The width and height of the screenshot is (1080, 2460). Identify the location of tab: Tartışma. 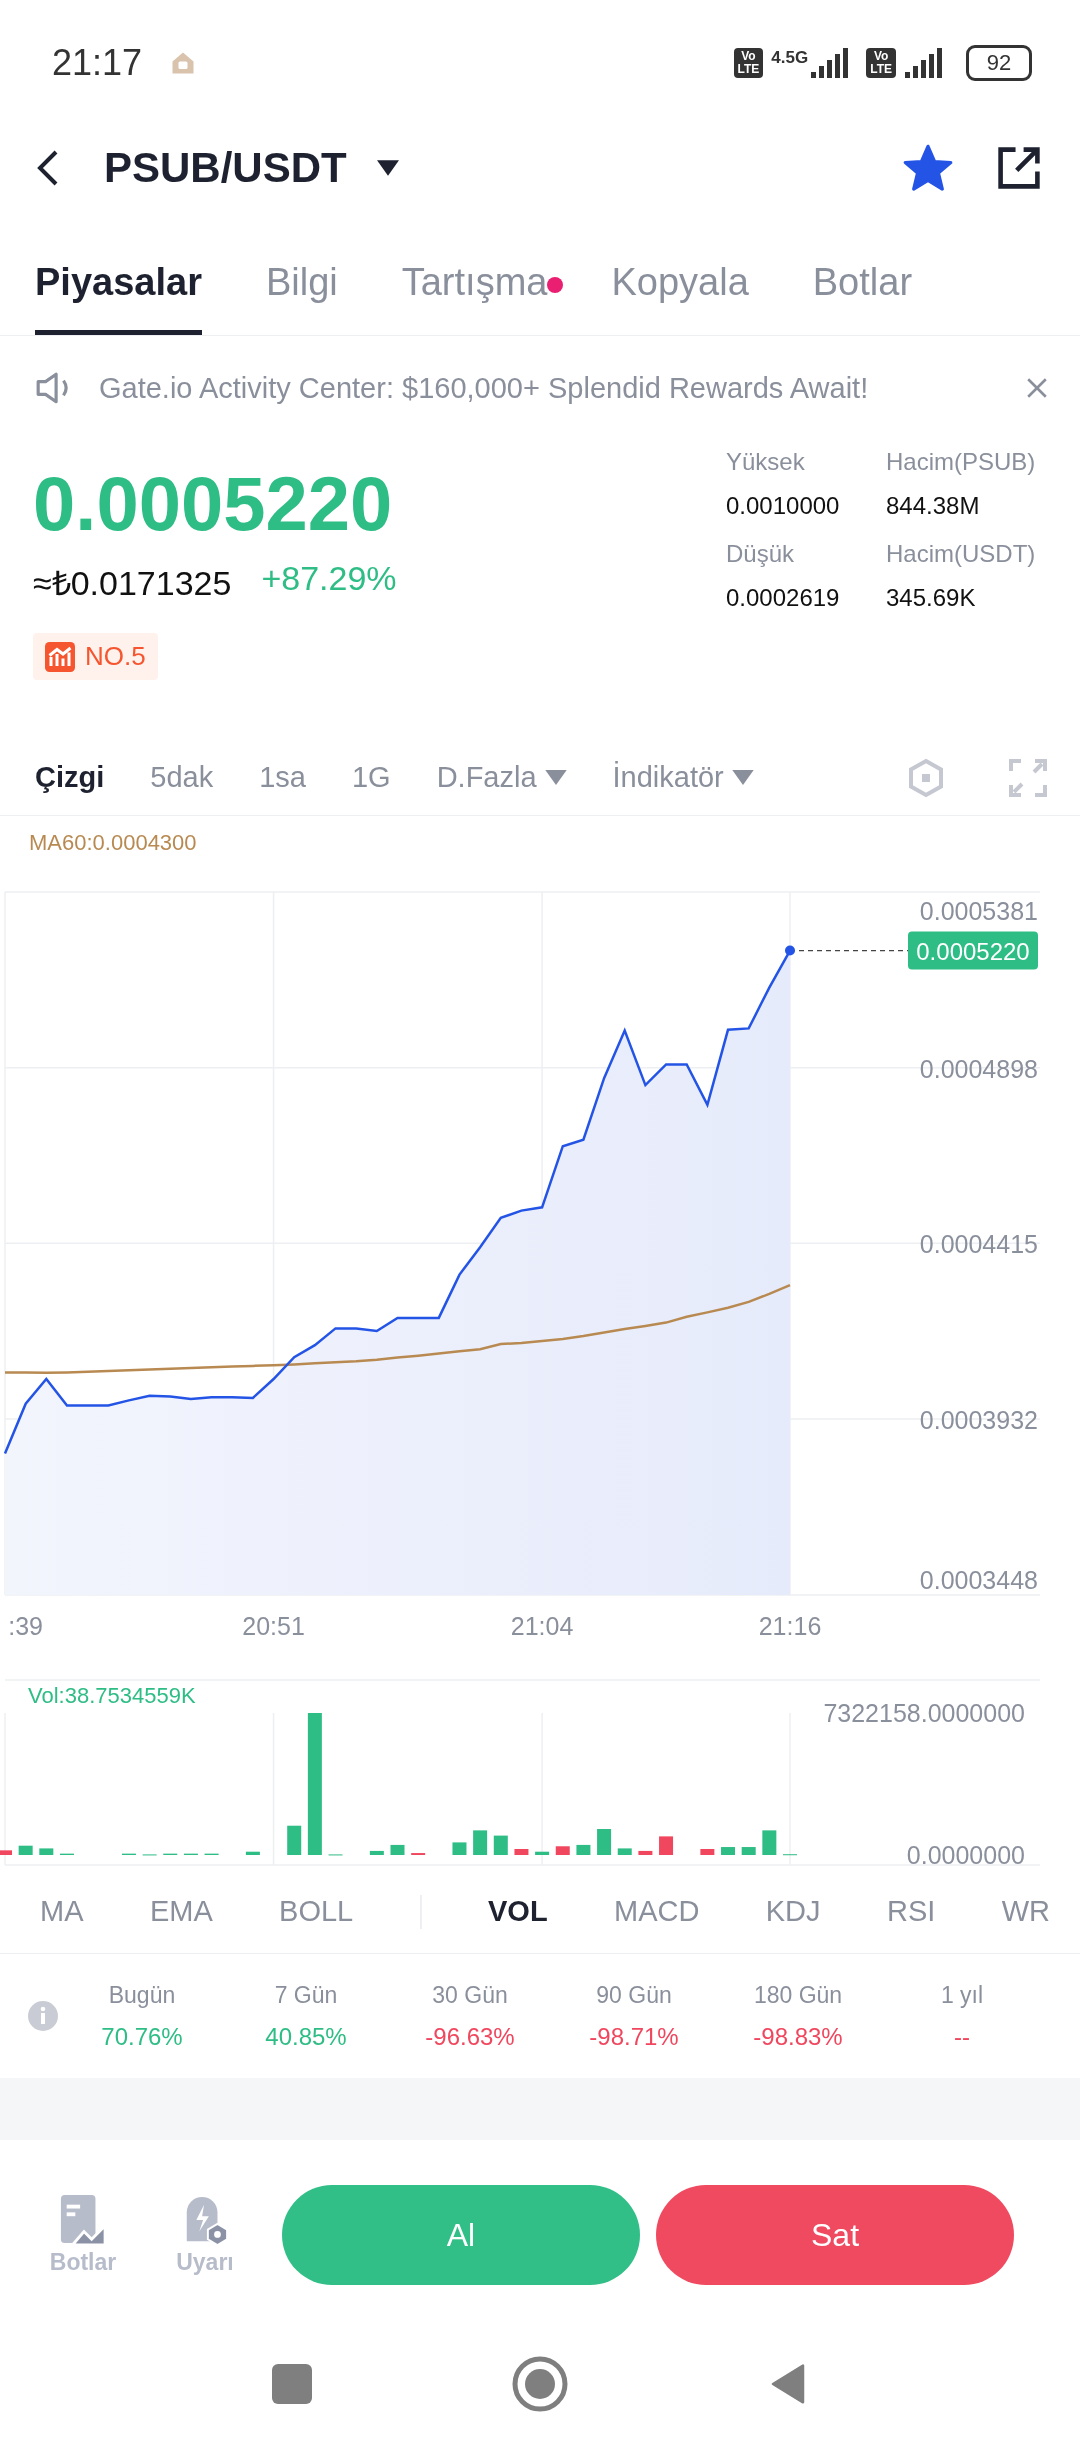
(474, 298).